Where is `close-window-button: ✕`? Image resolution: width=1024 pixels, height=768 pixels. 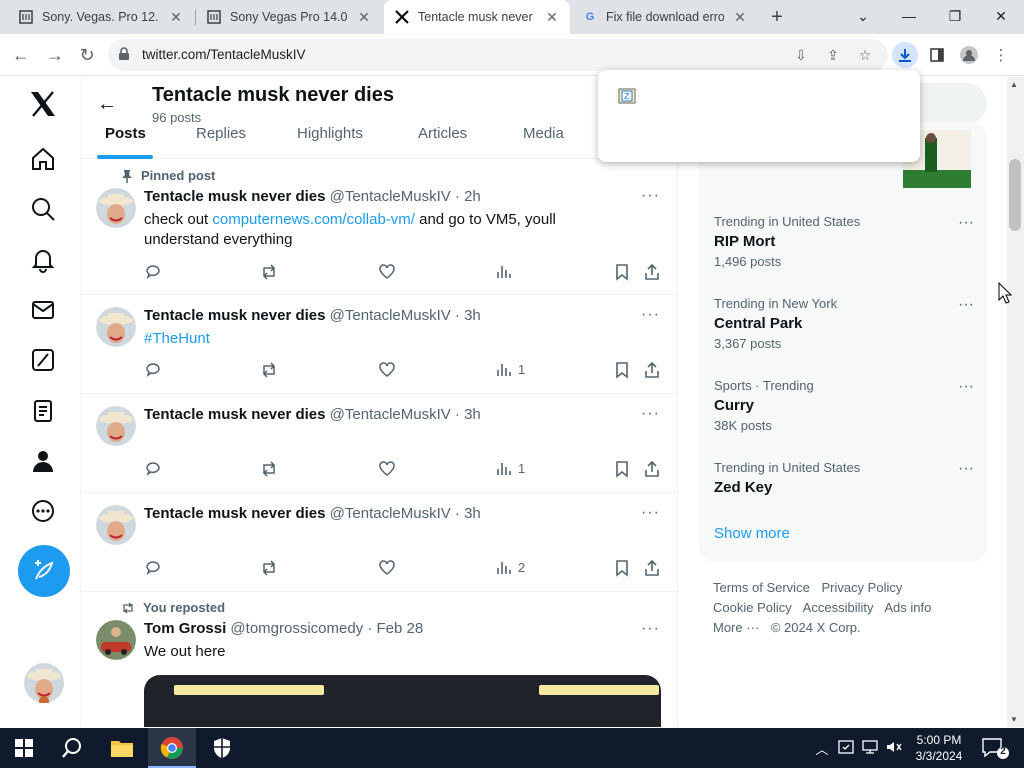
close-window-button: ✕ is located at coordinates (1001, 16).